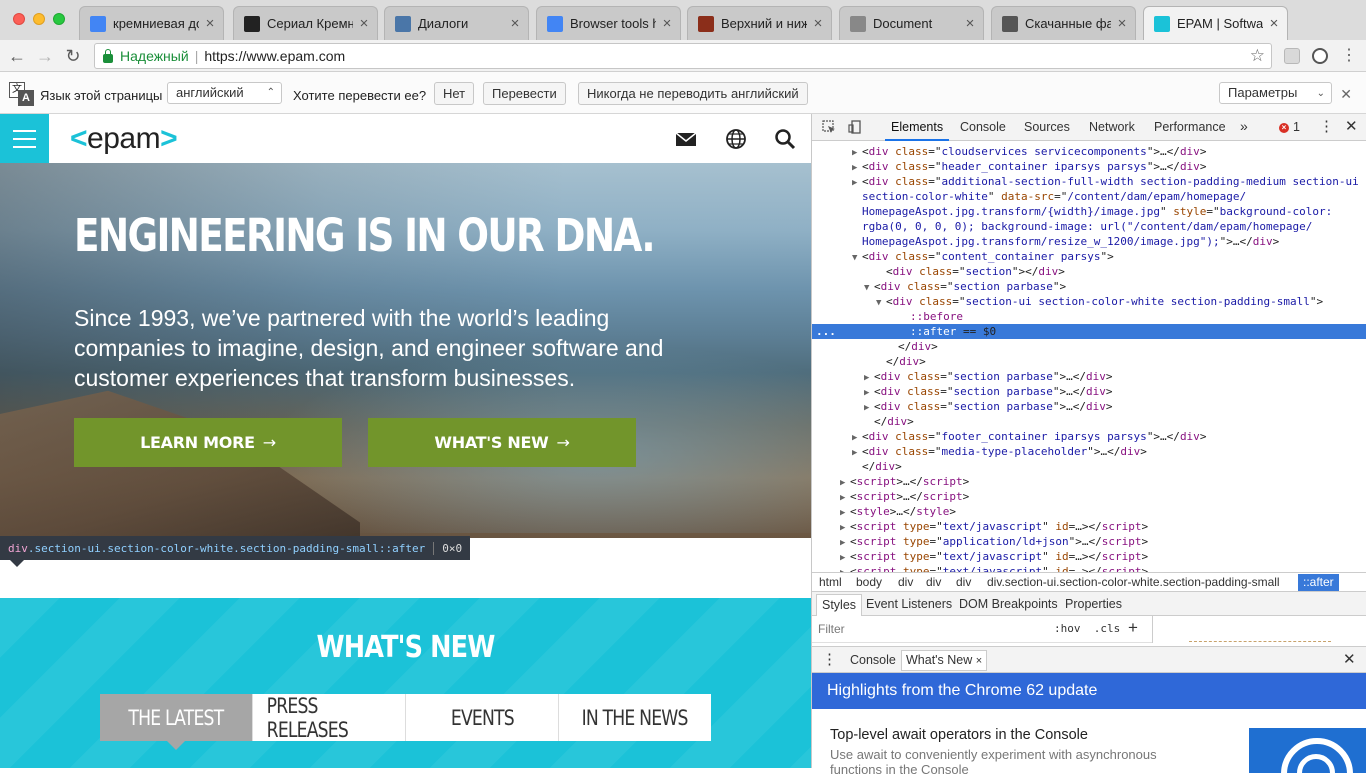 The width and height of the screenshot is (1366, 777). I want to click on filter-input: Filter, so click(831, 629).